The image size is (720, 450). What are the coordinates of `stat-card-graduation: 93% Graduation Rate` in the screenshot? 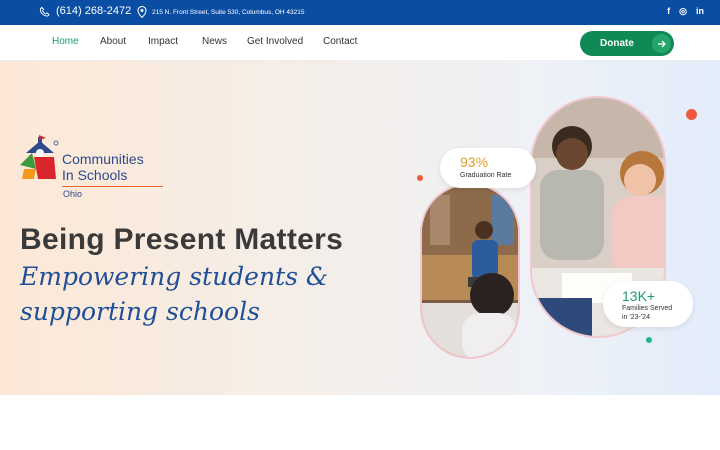 It's located at (488, 168).